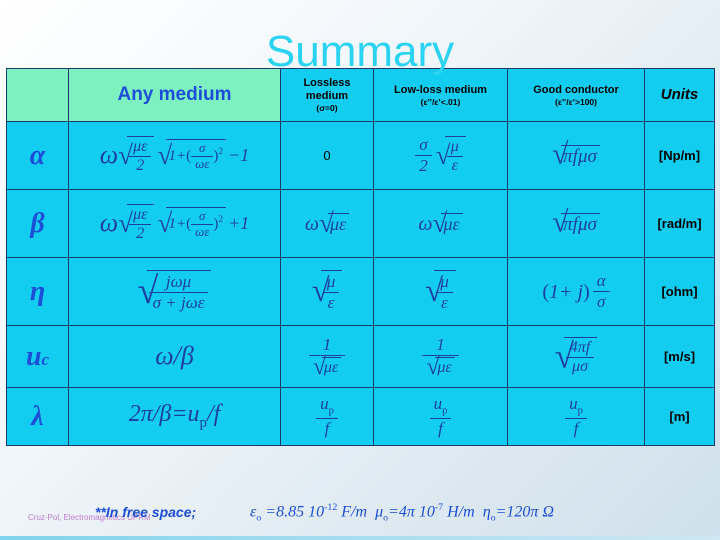  Describe the element at coordinates (331, 508) in the screenshot. I see `epsilon-exponent: -12` at that location.